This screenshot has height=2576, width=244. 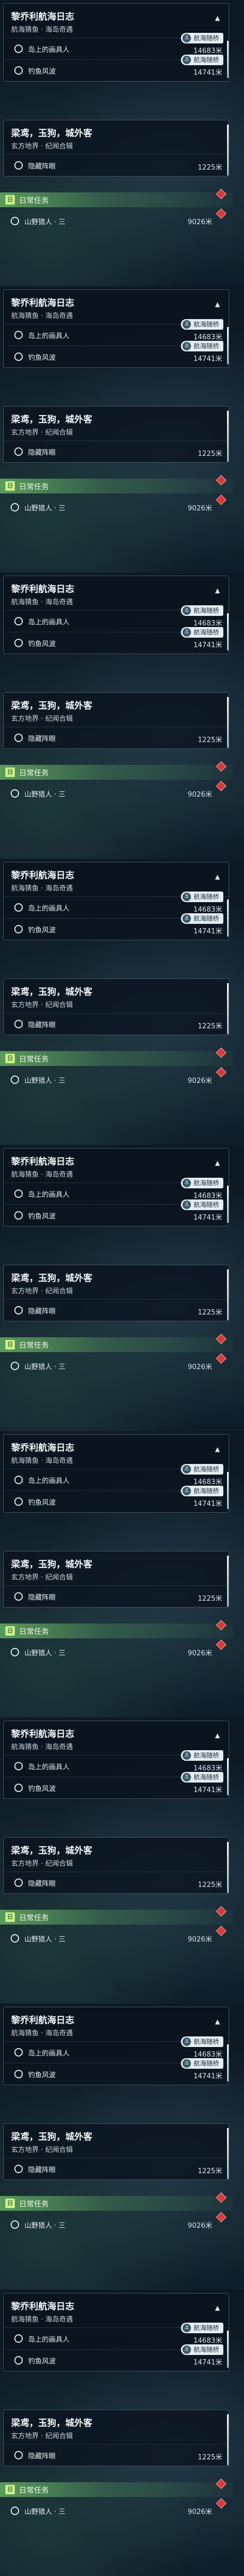 I want to click on task-name: 隐藏阵眼, so click(x=42, y=1312).